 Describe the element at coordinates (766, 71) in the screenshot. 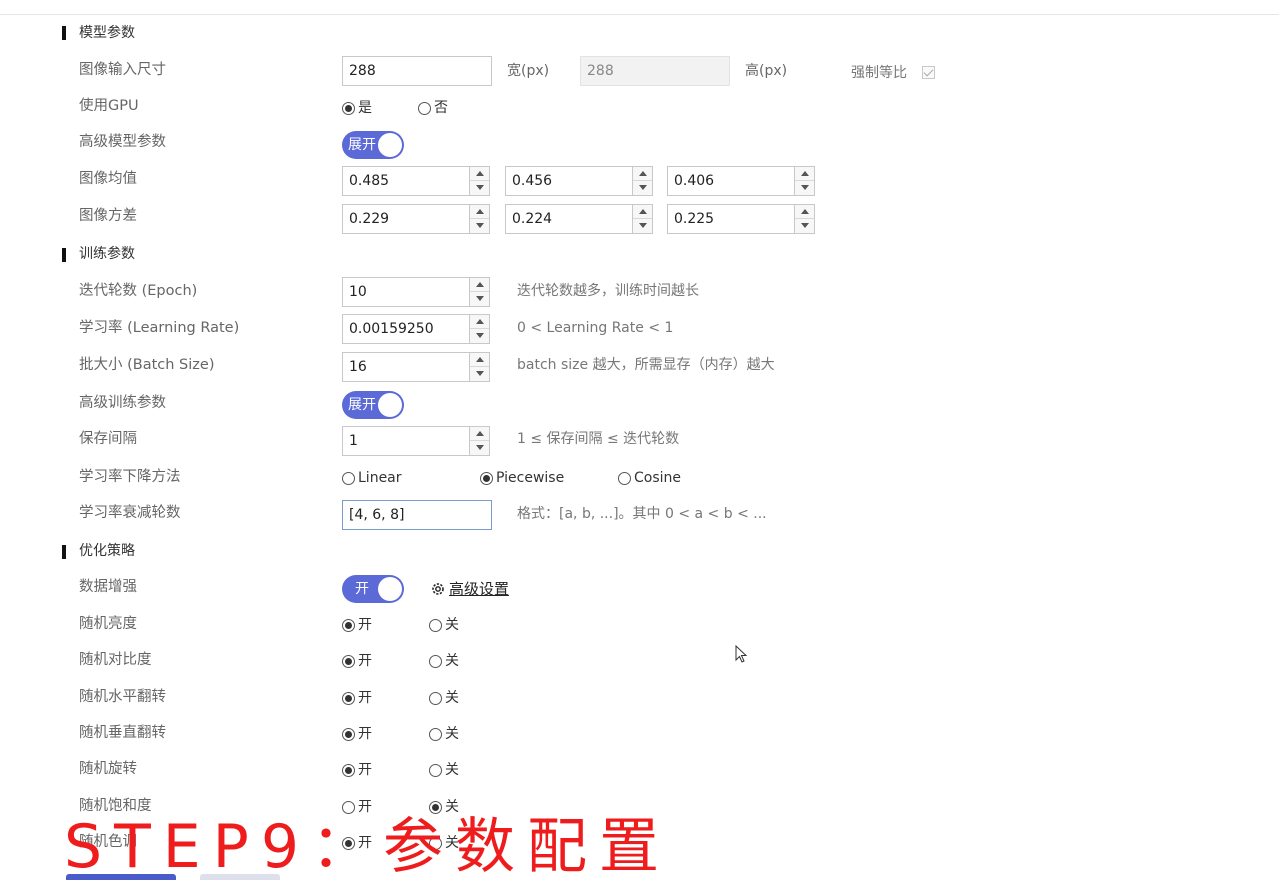

I see `height-unit: 高(px)` at that location.